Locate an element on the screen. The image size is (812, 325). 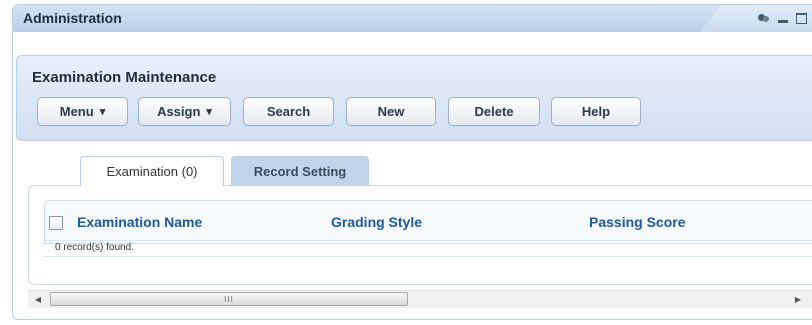
record-count-text: 0 record(s) found. is located at coordinates (94, 247).